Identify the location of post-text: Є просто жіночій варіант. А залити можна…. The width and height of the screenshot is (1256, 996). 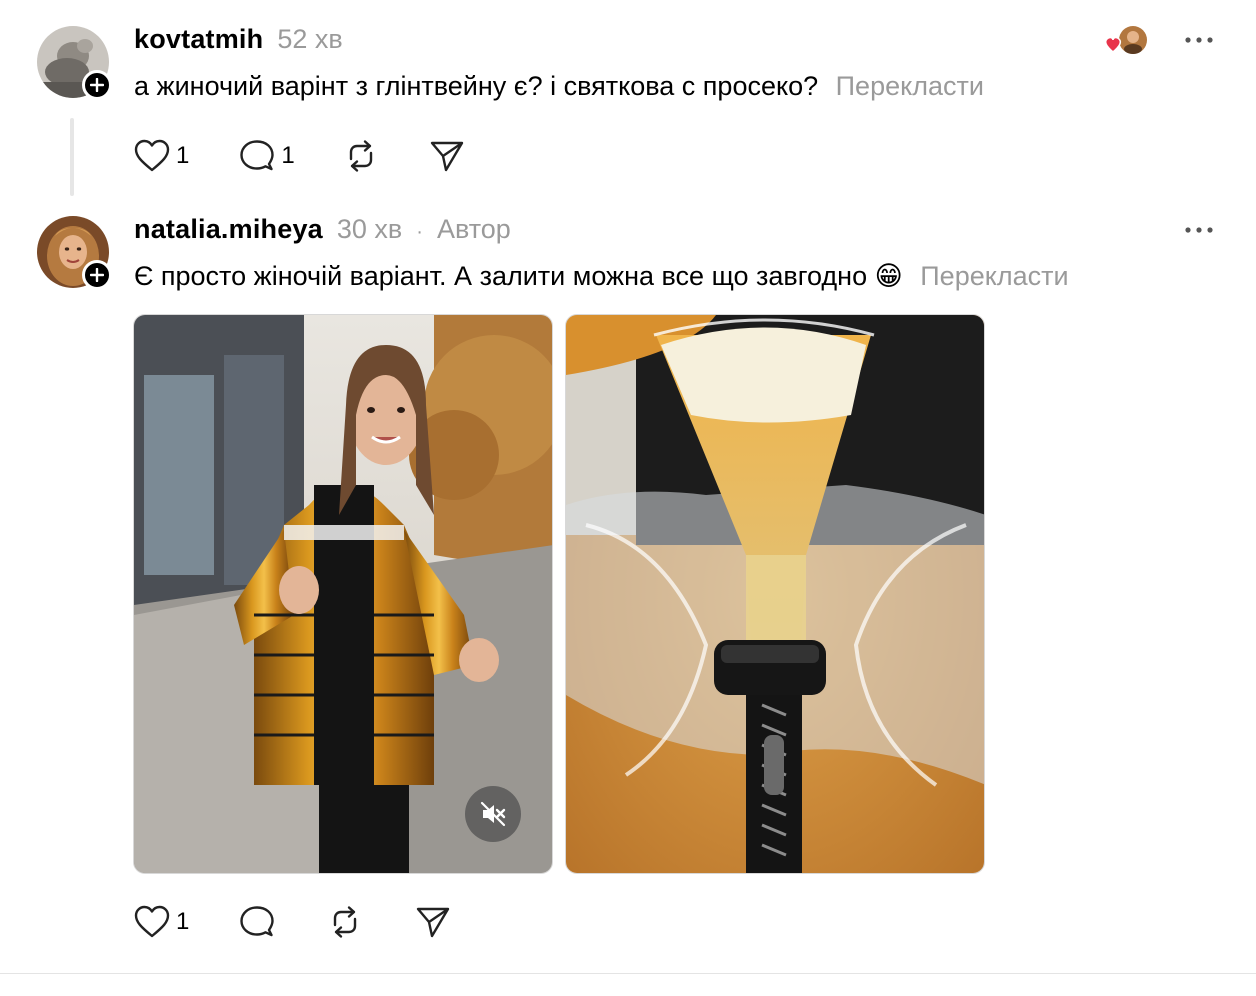
(518, 276).